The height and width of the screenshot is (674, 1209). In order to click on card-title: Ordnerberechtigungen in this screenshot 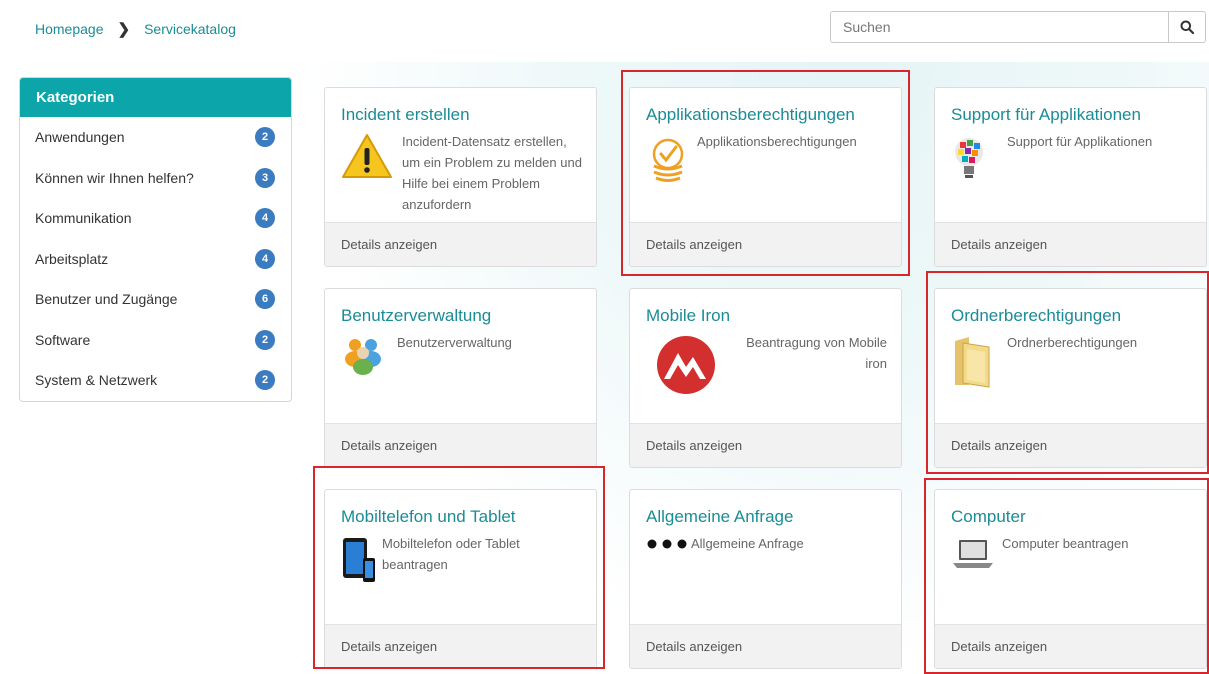, I will do `click(1036, 316)`.